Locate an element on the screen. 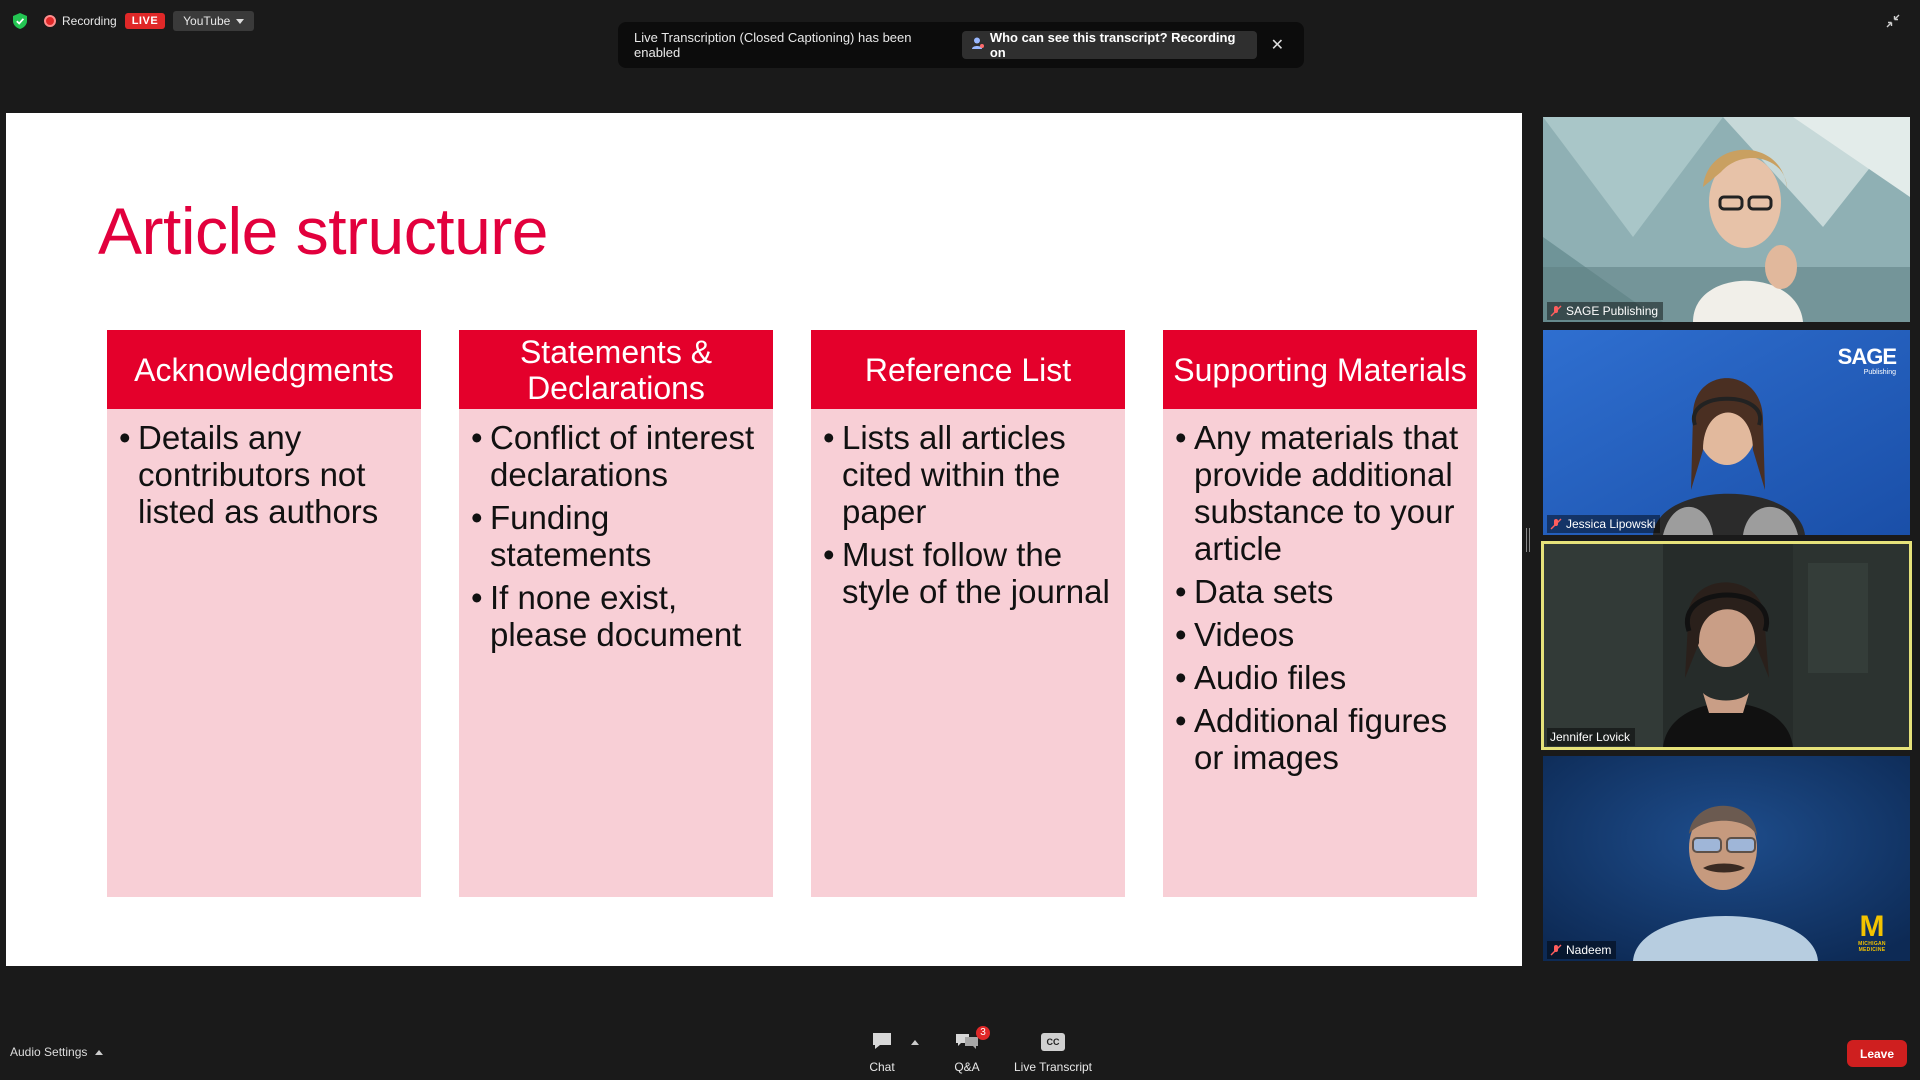 This screenshot has height=1080, width=1920. slide-title: Article structure is located at coordinates (323, 231).